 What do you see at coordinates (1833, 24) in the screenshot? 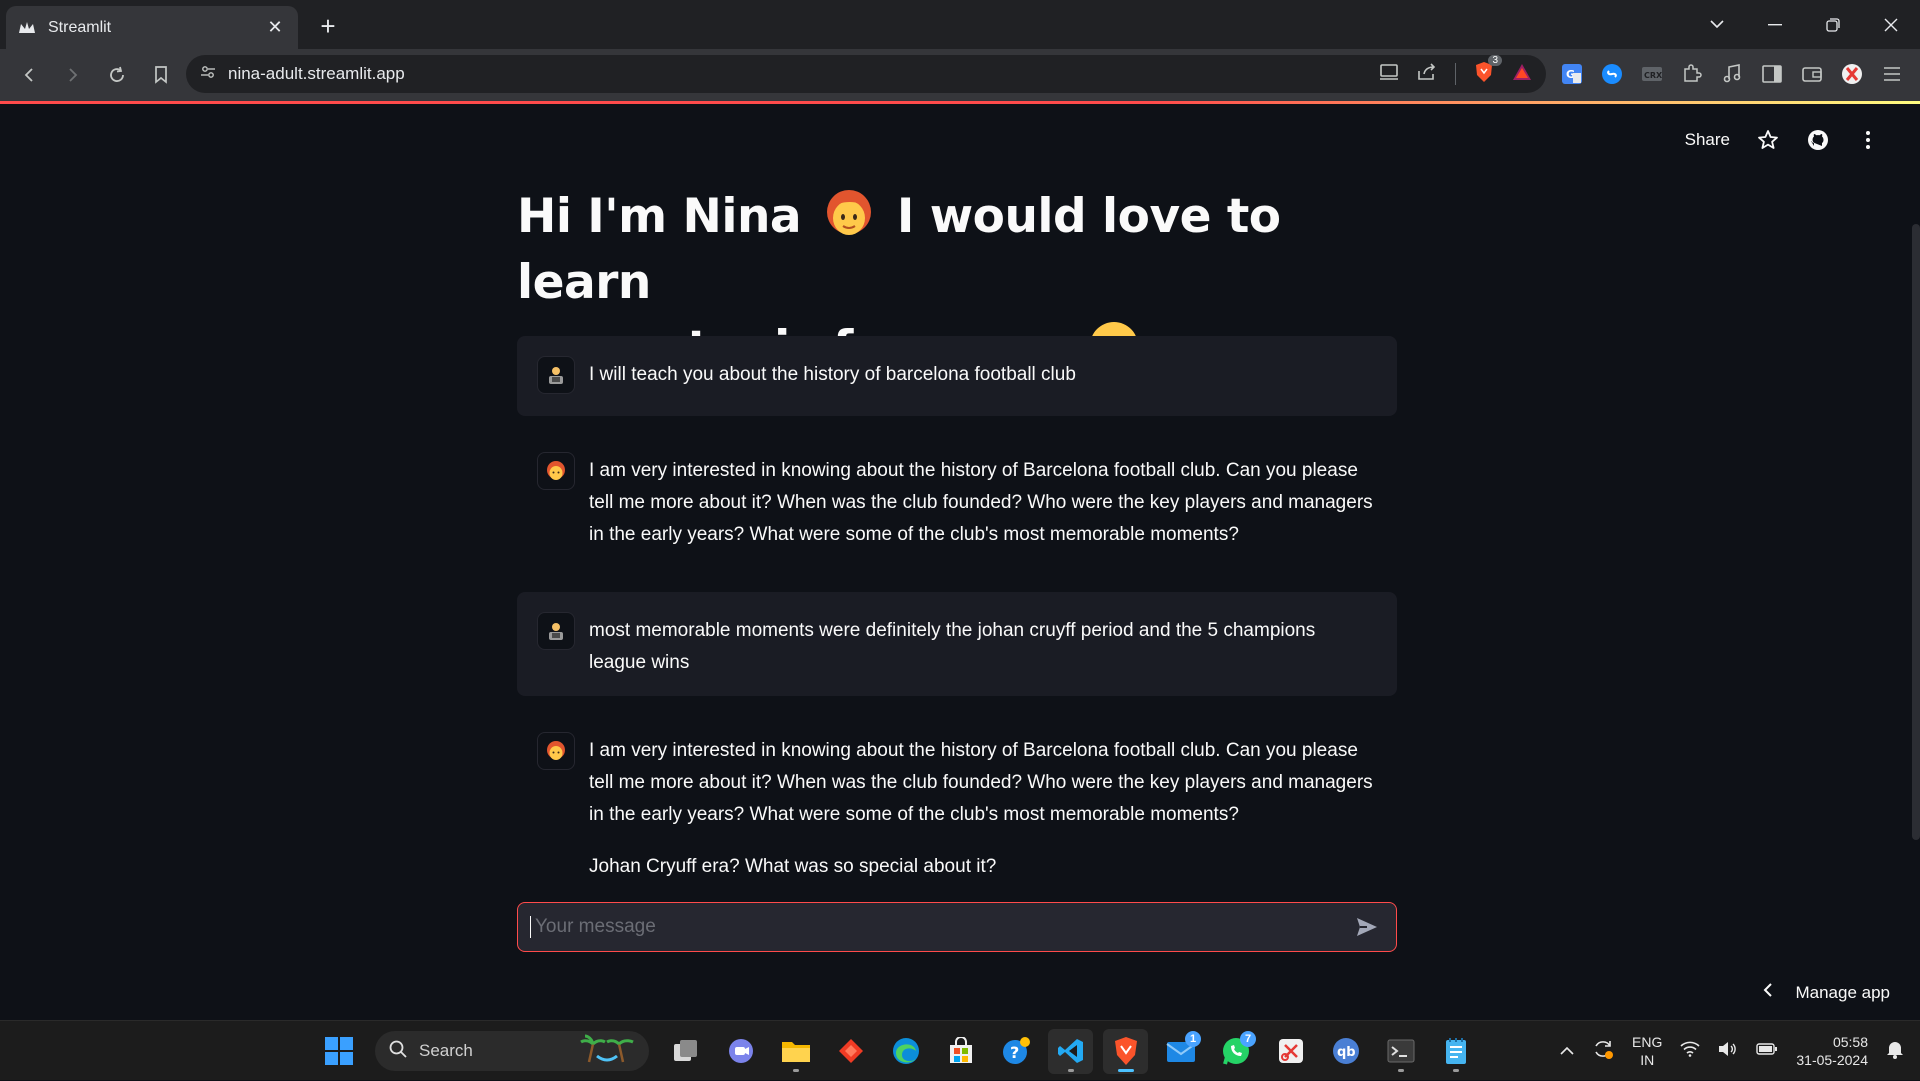
I see `restore-icon` at bounding box center [1833, 24].